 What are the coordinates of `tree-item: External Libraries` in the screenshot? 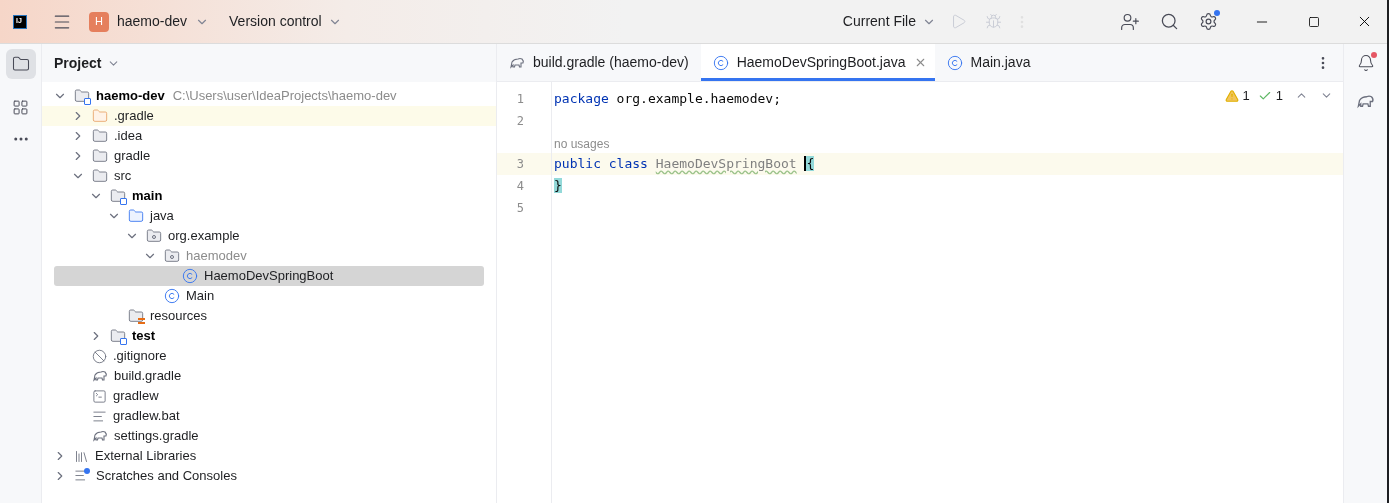 It's located at (269, 456).